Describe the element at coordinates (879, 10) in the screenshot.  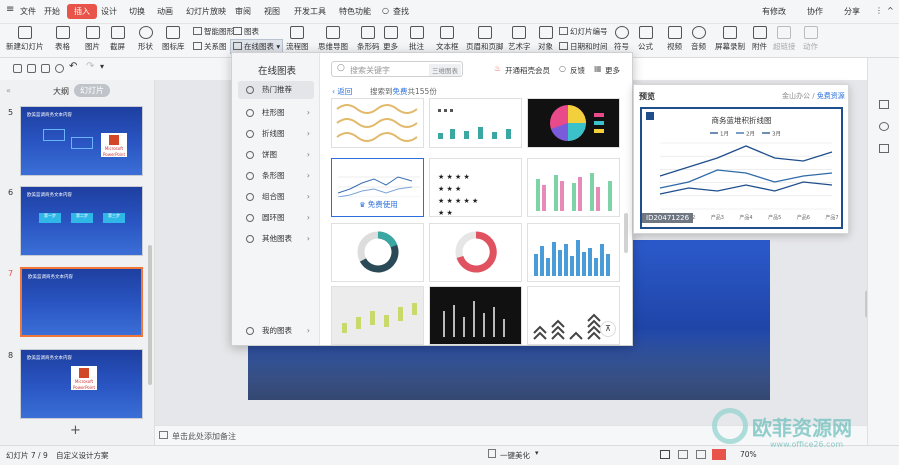
I see `more-icon: ⋮` at that location.